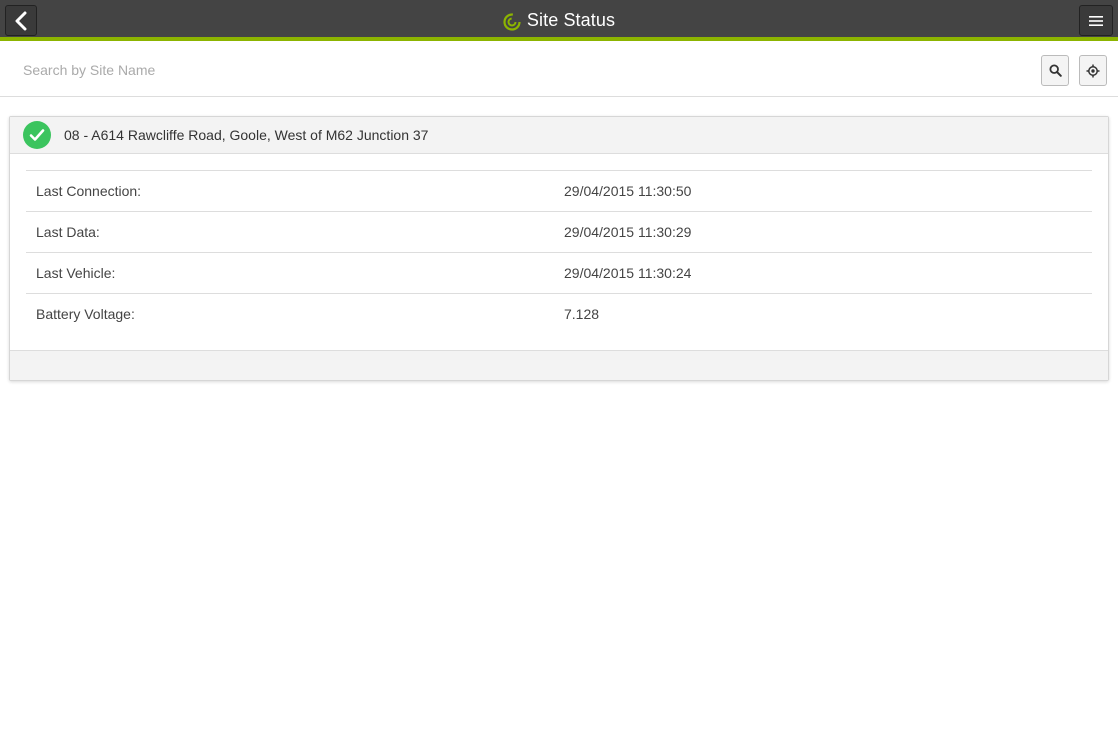  I want to click on detail-row-battery-voltage: Battery Voltage: 7.128, so click(559, 314).